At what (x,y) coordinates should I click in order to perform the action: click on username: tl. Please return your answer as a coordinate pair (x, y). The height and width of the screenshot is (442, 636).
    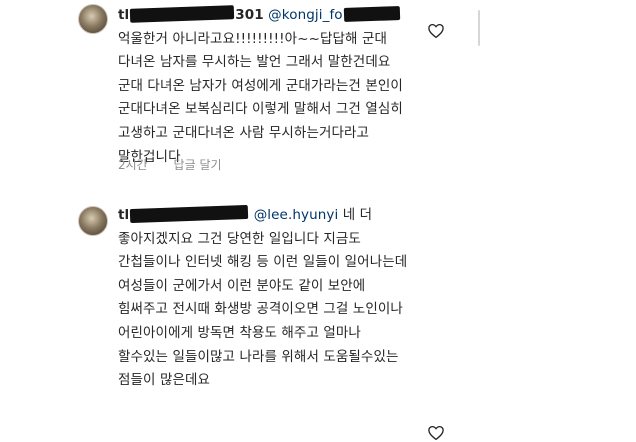
    Looking at the image, I should click on (183, 214).